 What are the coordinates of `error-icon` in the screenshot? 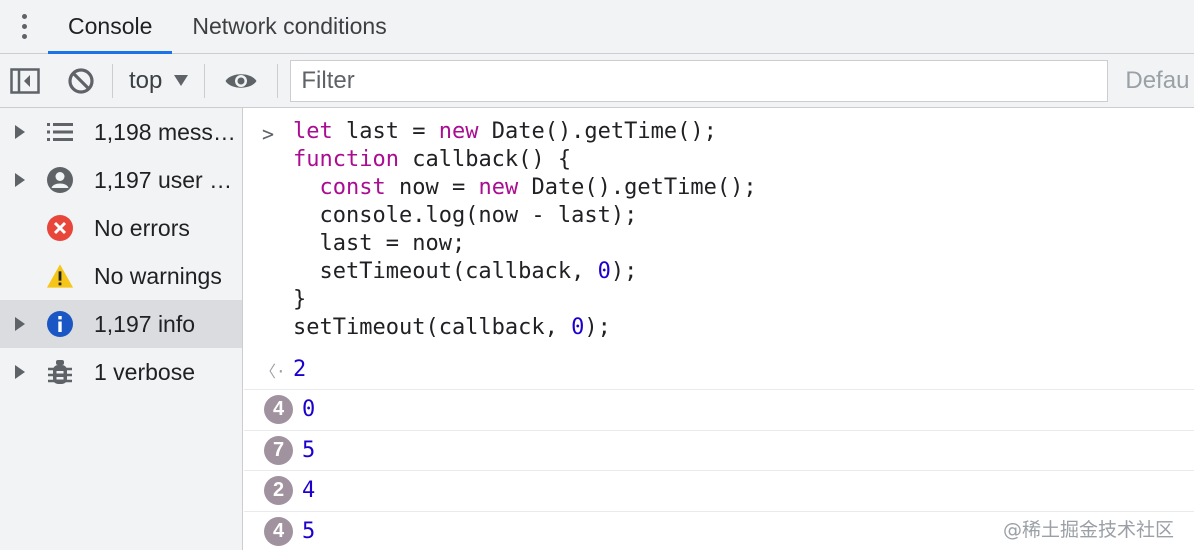 It's located at (60, 228).